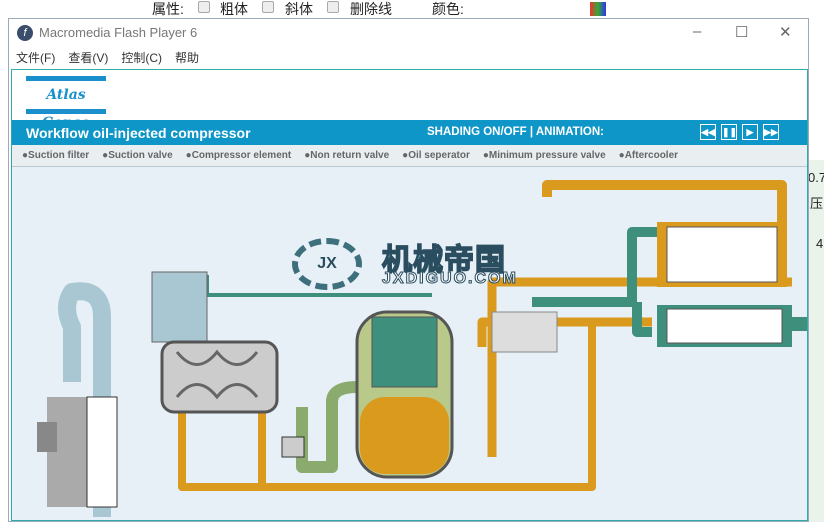 Image resolution: width=824 pixels, height=522 pixels. What do you see at coordinates (88, 57) in the screenshot?
I see `menu-view: 查看(V)` at bounding box center [88, 57].